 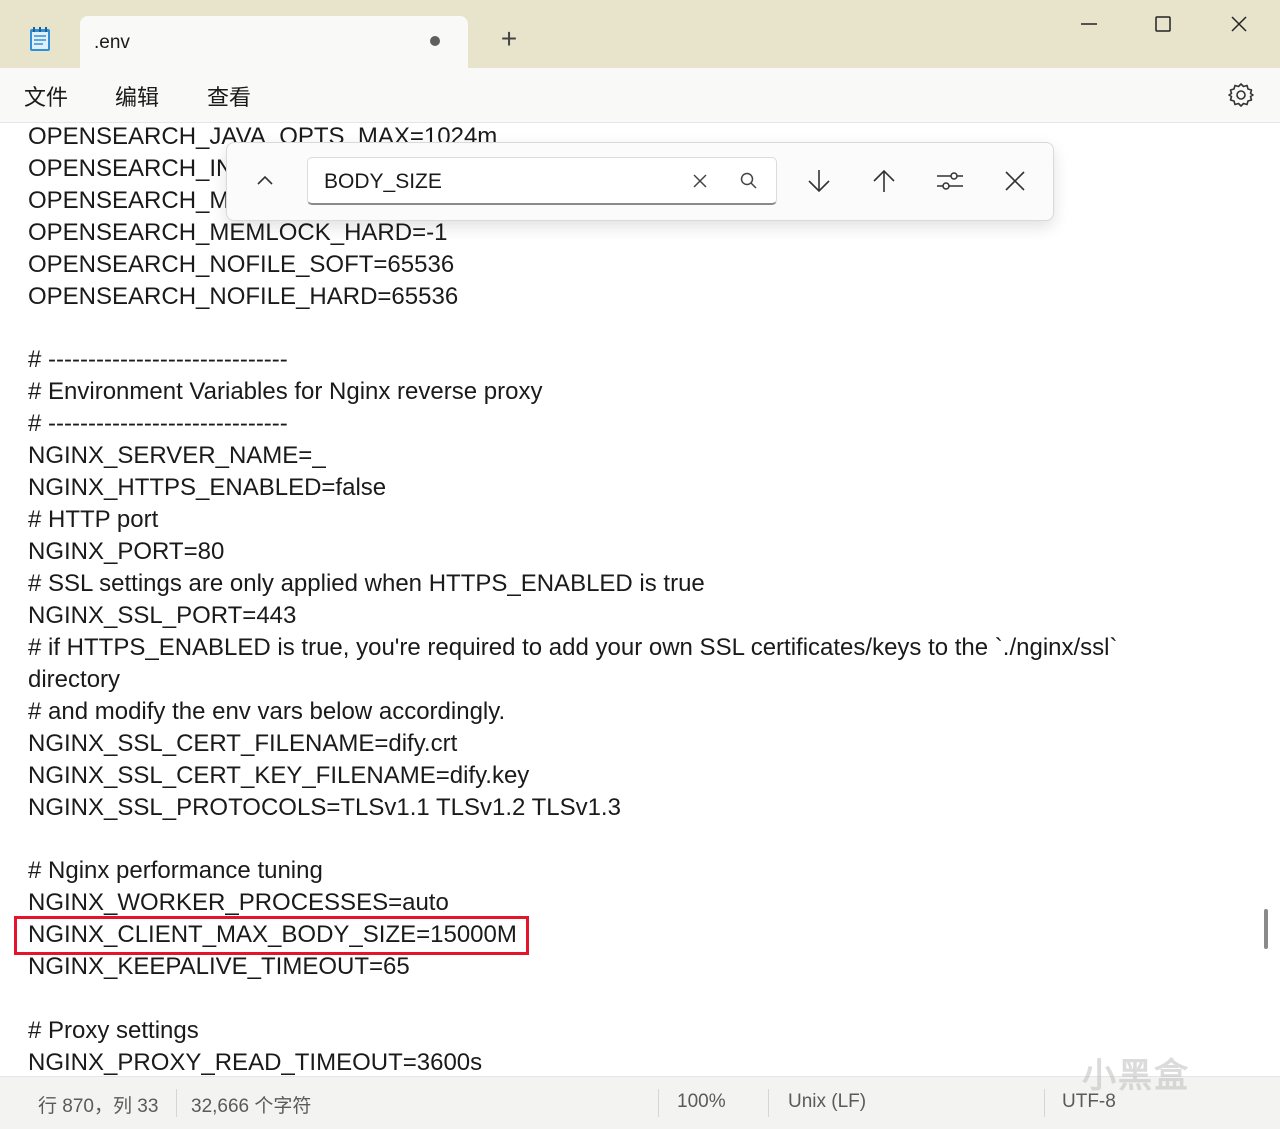 I want to click on close-find-button, so click(x=1015, y=181).